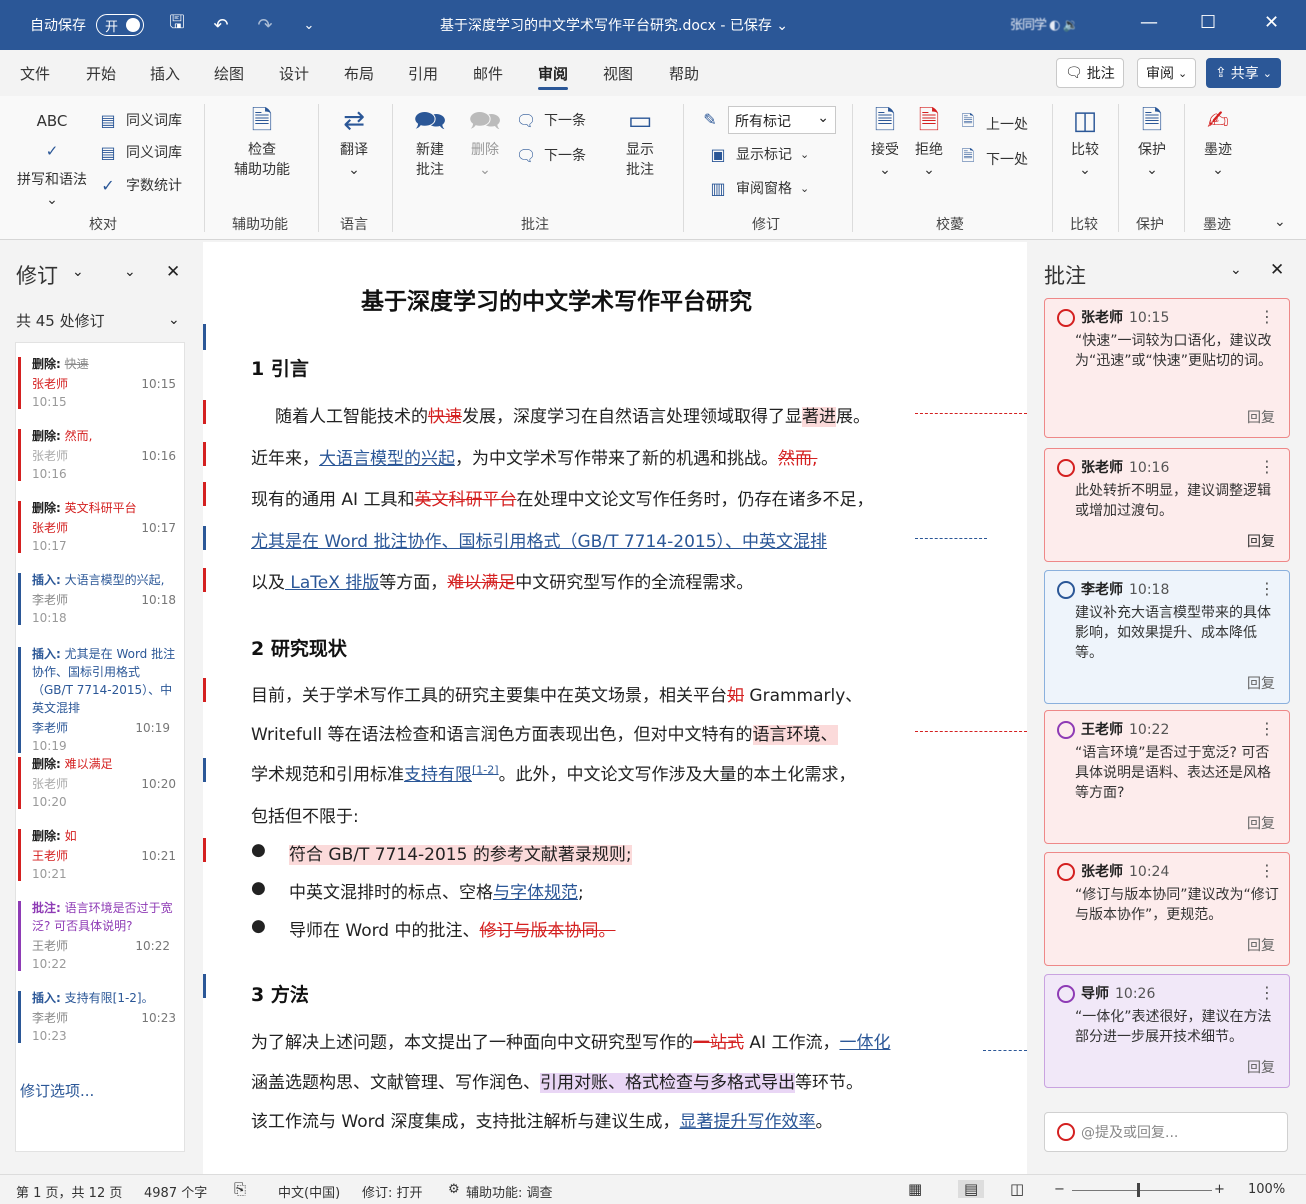 The width and height of the screenshot is (1306, 1204). Describe the element at coordinates (1085, 143) in the screenshot. I see `compare-button: ◫ 比较 ⌄` at that location.